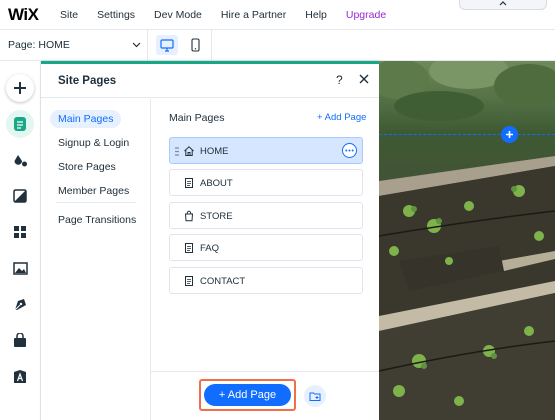 The height and width of the screenshot is (420, 555). I want to click on blog-button, so click(20, 304).